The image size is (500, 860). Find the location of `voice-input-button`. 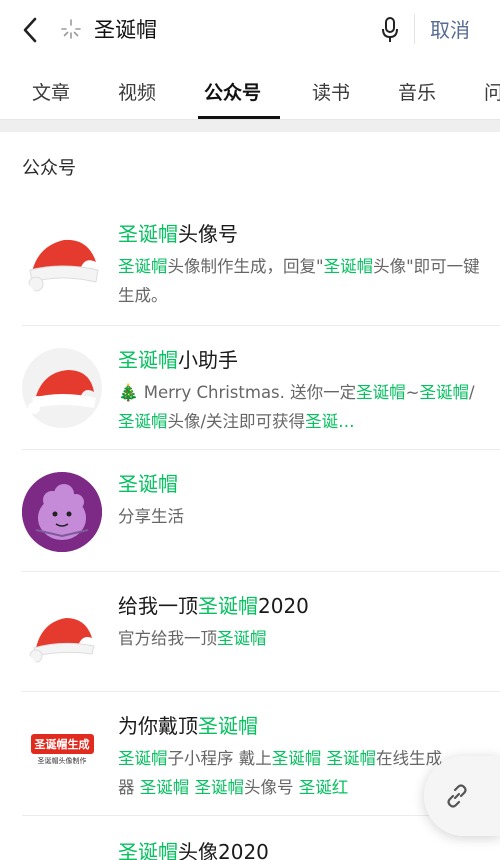

voice-input-button is located at coordinates (390, 30).